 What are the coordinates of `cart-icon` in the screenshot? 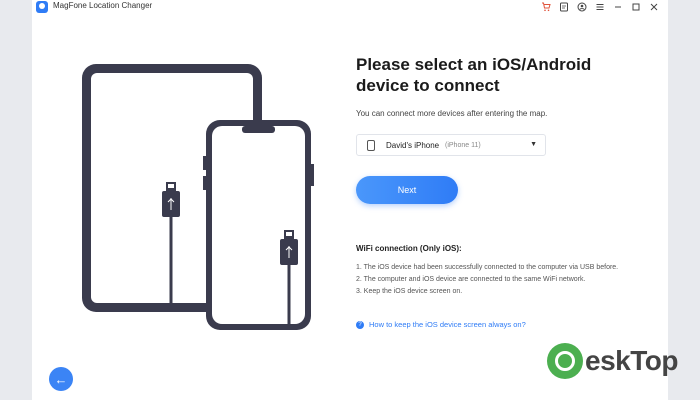 It's located at (546, 7).